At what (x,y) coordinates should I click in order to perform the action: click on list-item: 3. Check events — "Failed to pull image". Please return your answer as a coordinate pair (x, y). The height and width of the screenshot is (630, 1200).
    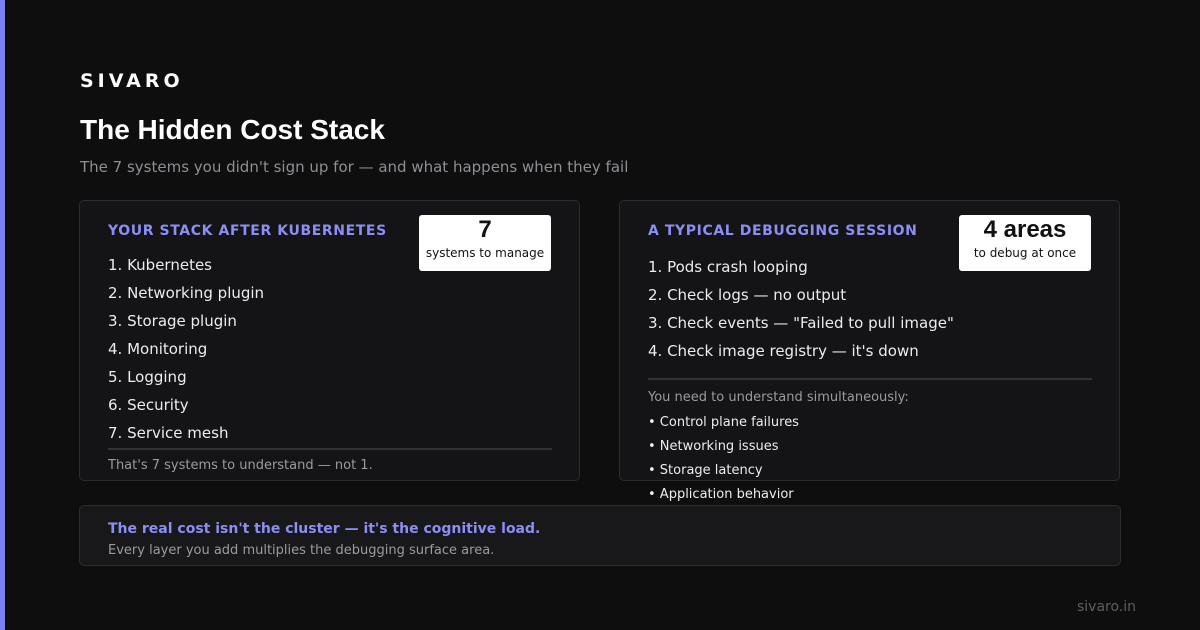
    Looking at the image, I should click on (801, 323).